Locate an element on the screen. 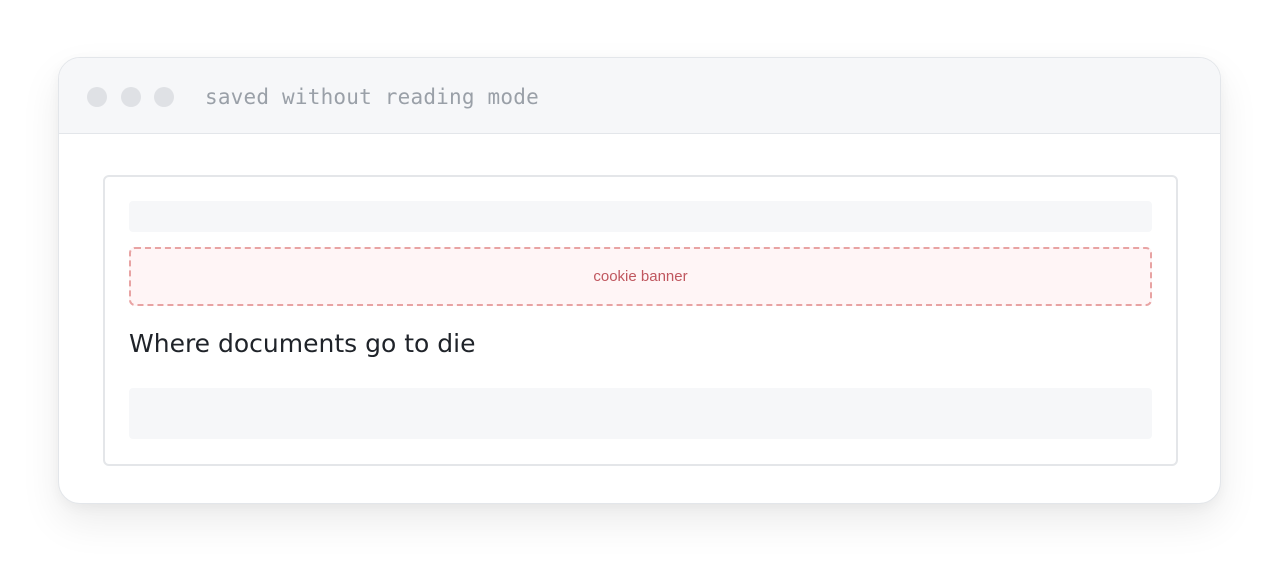  page-headline: Where documents go to die is located at coordinates (302, 343).